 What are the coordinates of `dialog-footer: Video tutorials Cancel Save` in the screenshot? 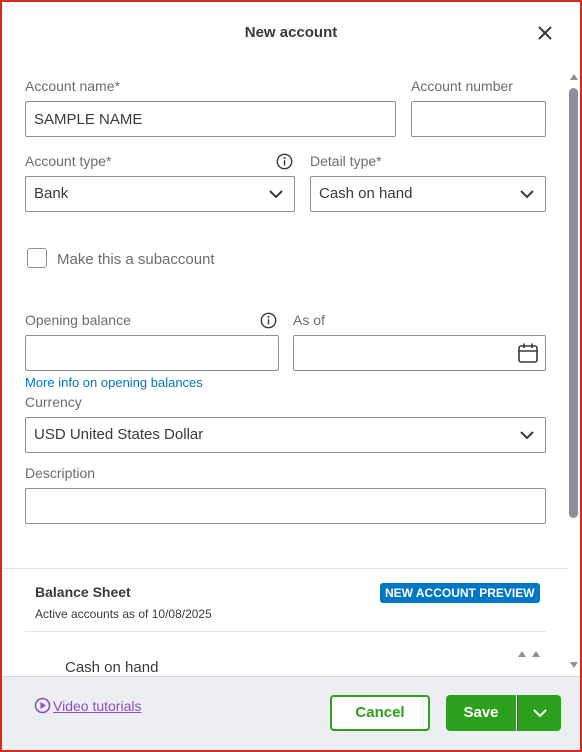 It's located at (291, 713).